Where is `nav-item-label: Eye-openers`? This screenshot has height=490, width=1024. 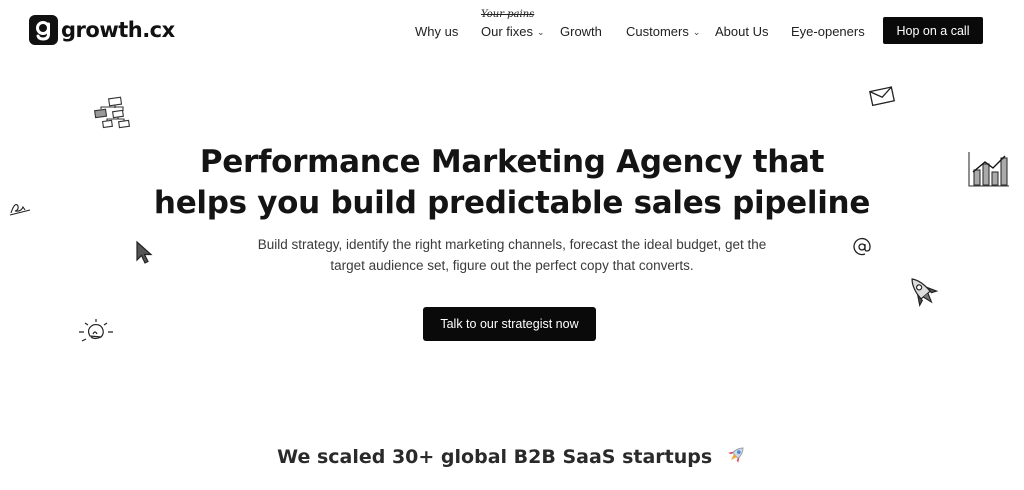
nav-item-label: Eye-openers is located at coordinates (828, 31).